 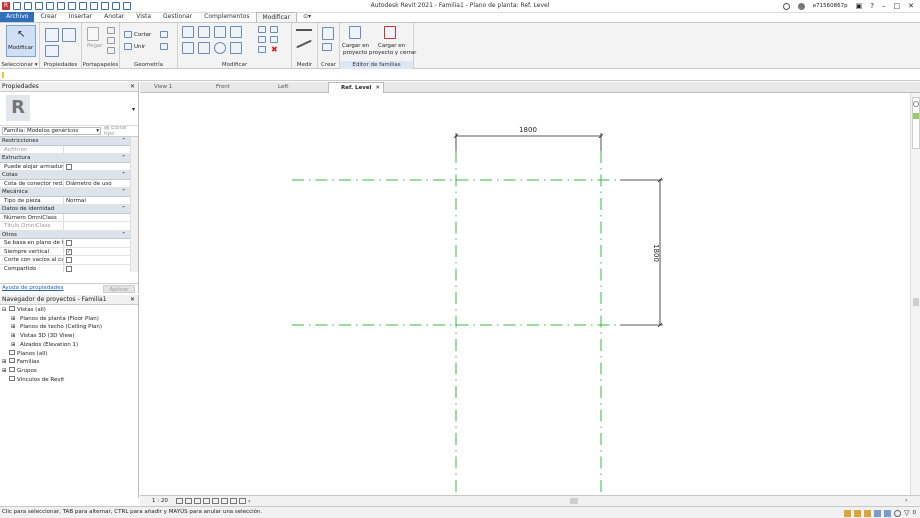 I want to click on join-icon, so click(x=128, y=46).